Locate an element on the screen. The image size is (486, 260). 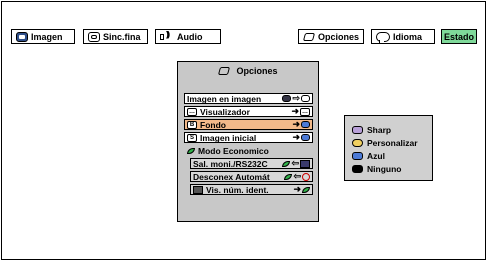
menu-item-sal-moni-rs232c: Sal. moni./RS232C ⇦ is located at coordinates (251, 163).